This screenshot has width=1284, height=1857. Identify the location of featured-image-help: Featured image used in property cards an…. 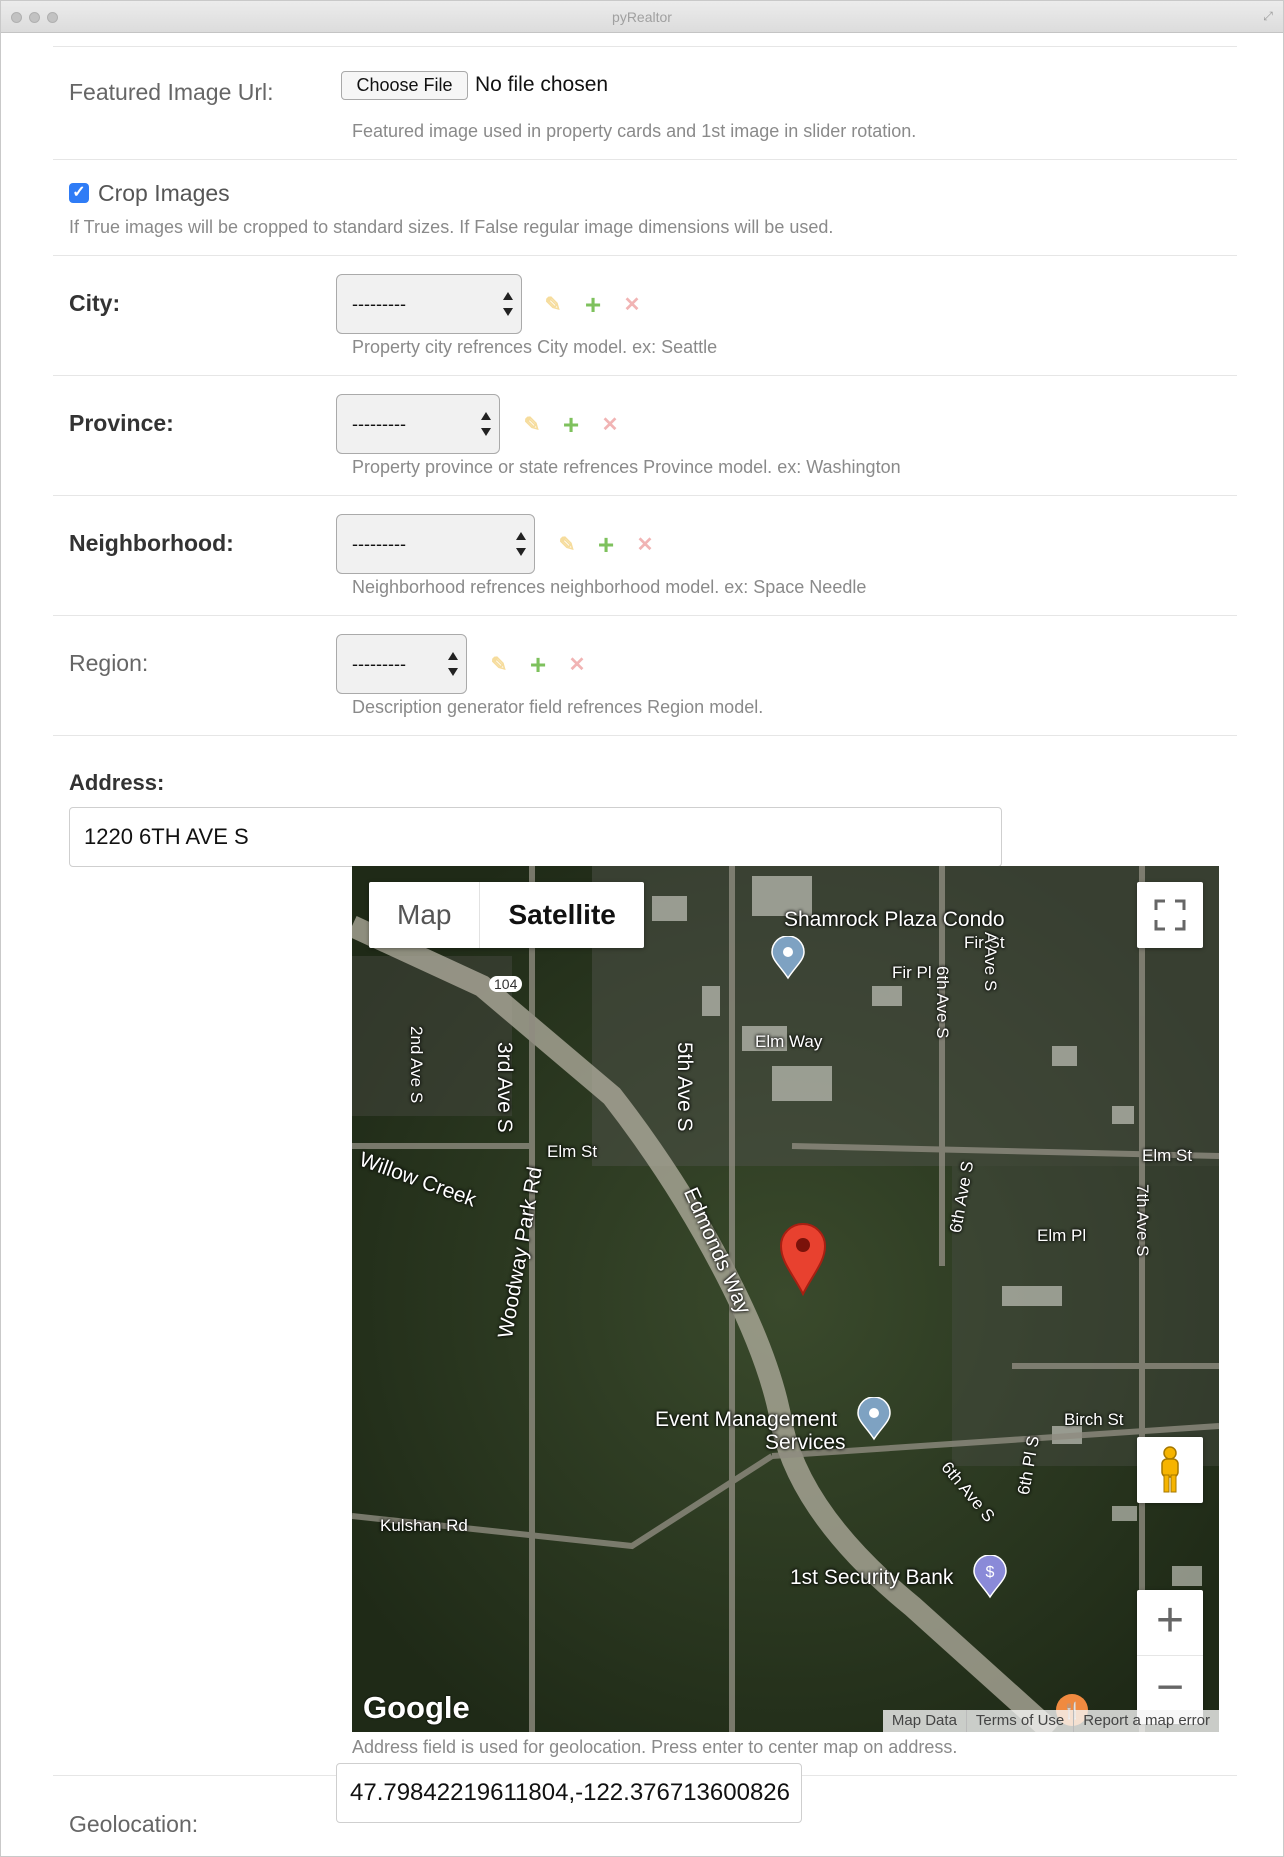
(634, 131).